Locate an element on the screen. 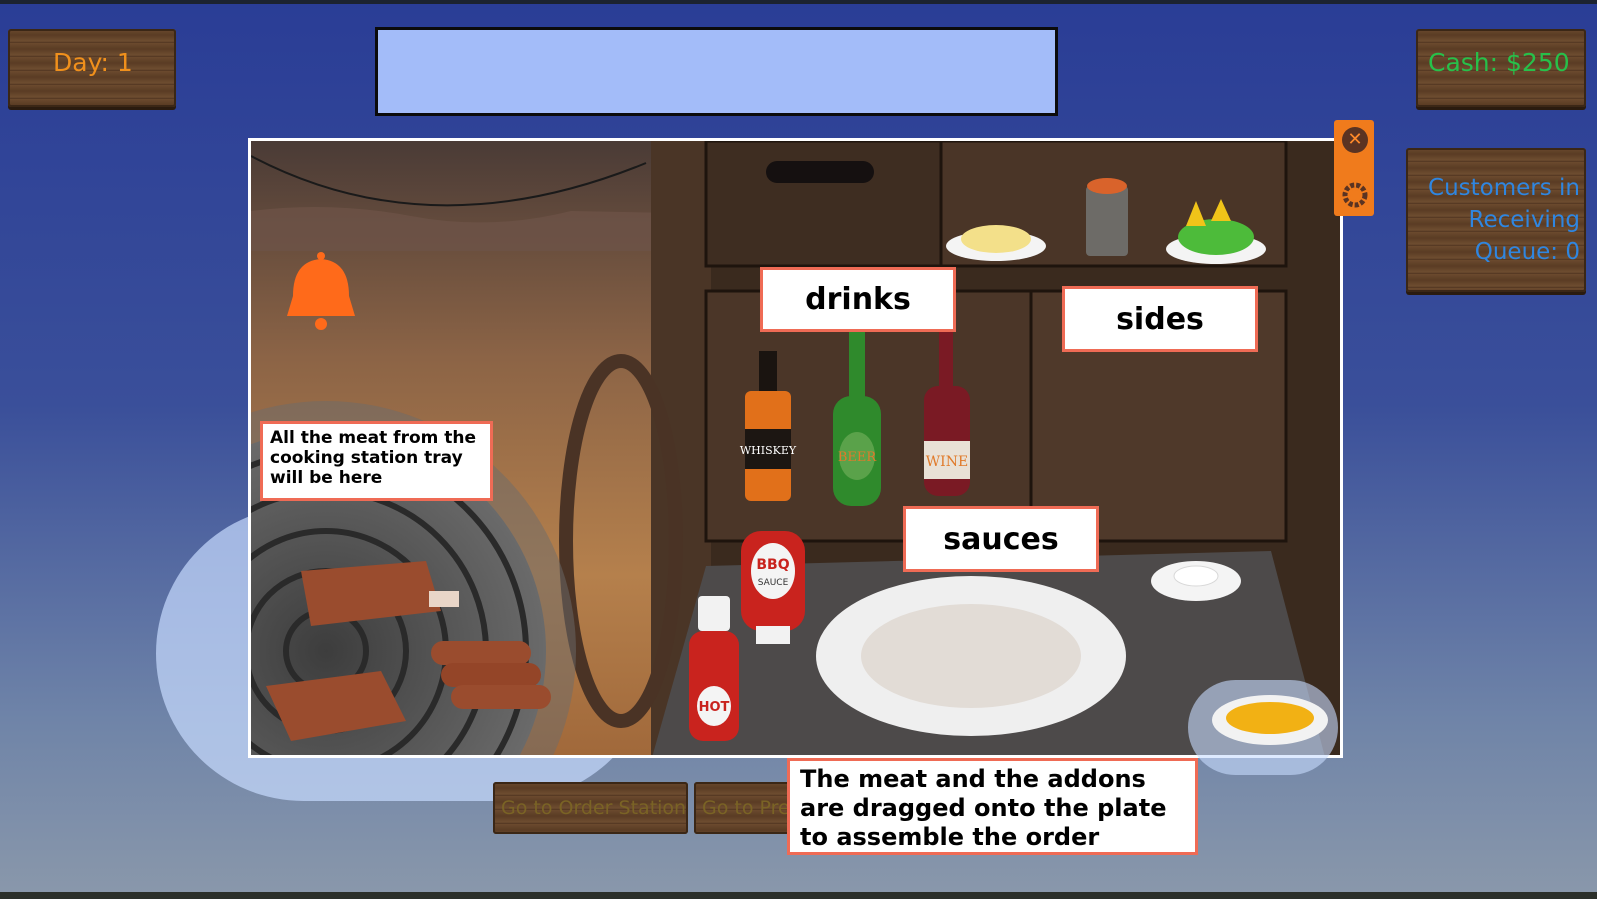 Image resolution: width=1597 pixels, height=899 pixels. mustard-bowl is located at coordinates (1270, 722).